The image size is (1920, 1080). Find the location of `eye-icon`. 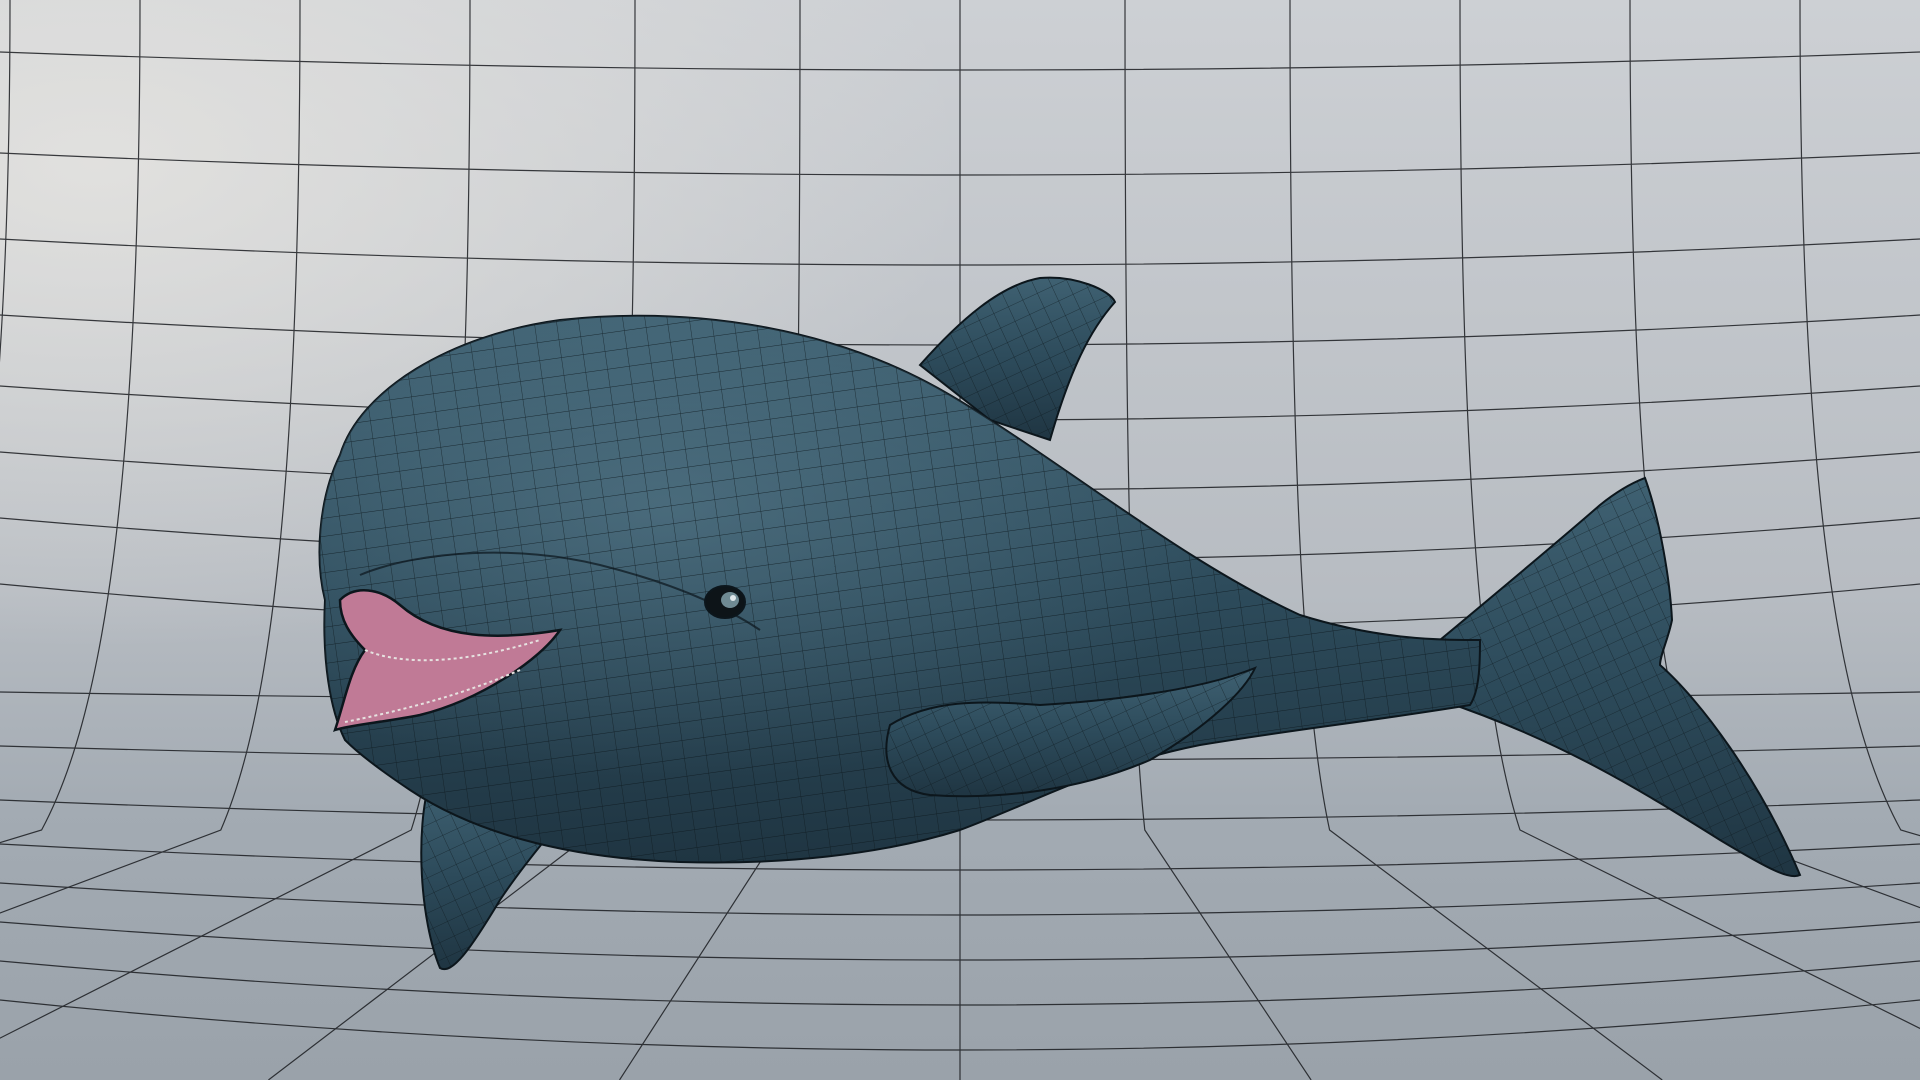

eye-icon is located at coordinates (725, 602).